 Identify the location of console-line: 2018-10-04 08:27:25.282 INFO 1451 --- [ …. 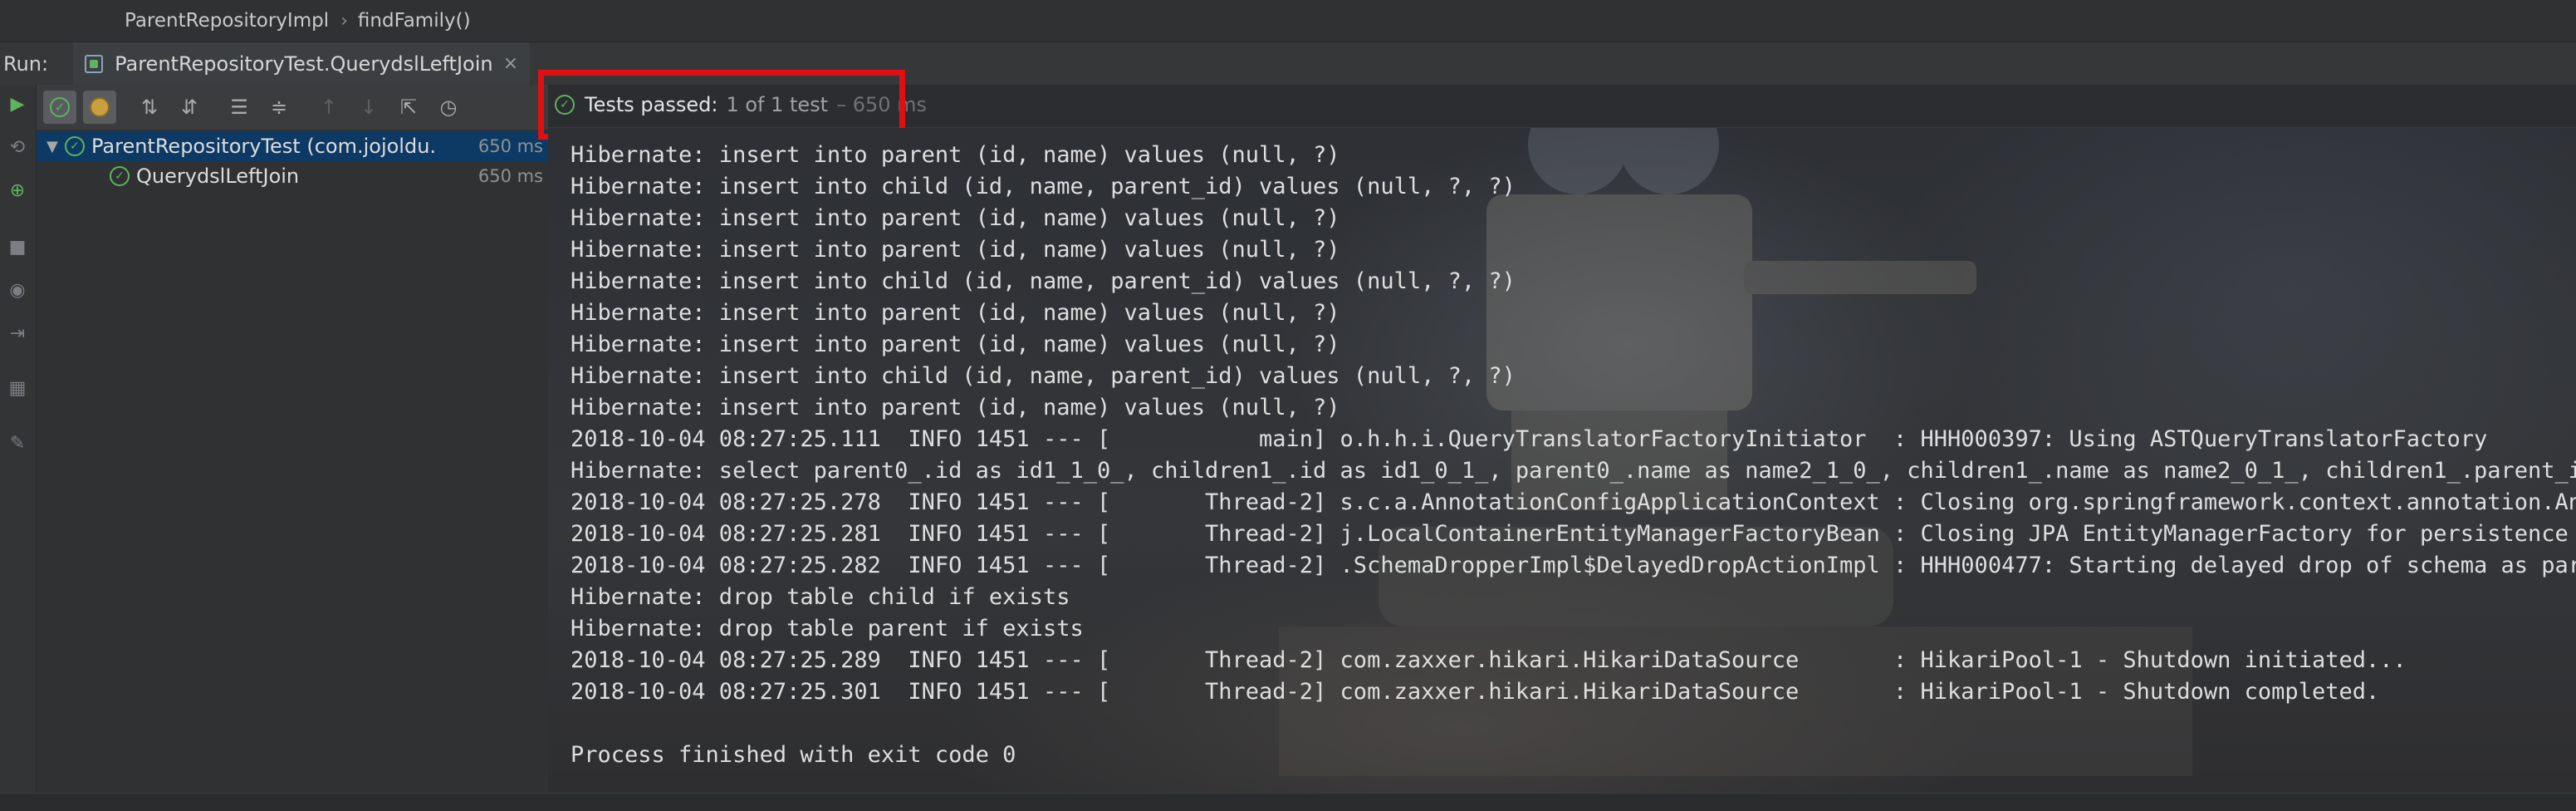
(1574, 565).